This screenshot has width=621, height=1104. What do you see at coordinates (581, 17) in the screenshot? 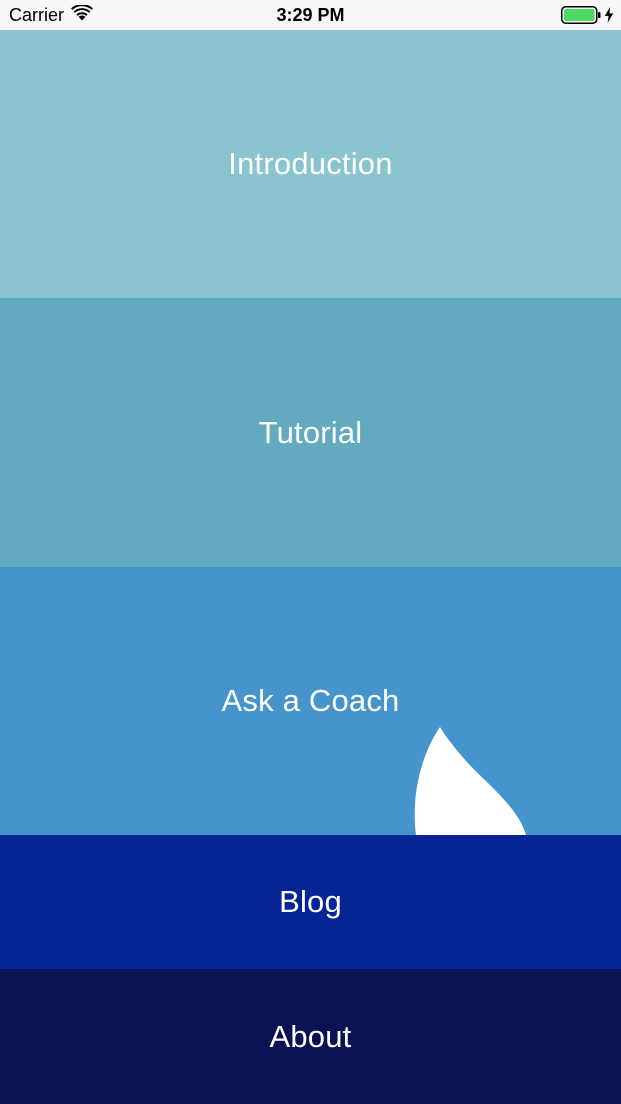
I see `battery-icon` at bounding box center [581, 17].